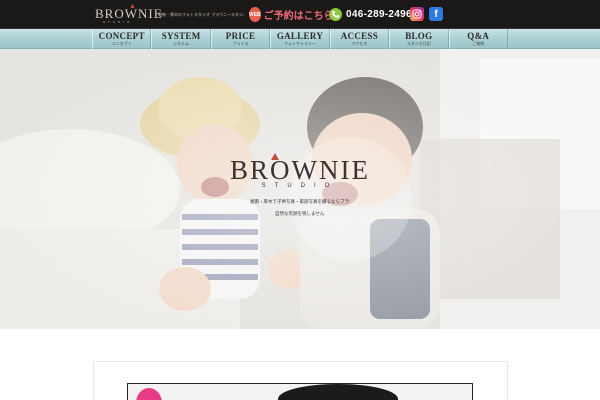 The image size is (600, 400). Describe the element at coordinates (255, 14) in the screenshot. I see `web-reserve-icon: WEB` at that location.